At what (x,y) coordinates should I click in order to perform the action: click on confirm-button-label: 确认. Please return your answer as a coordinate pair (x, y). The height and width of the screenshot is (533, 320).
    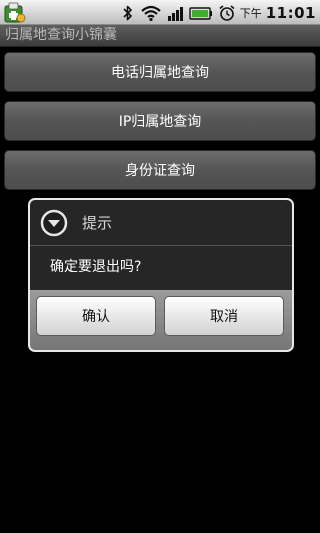
    Looking at the image, I should click on (96, 317).